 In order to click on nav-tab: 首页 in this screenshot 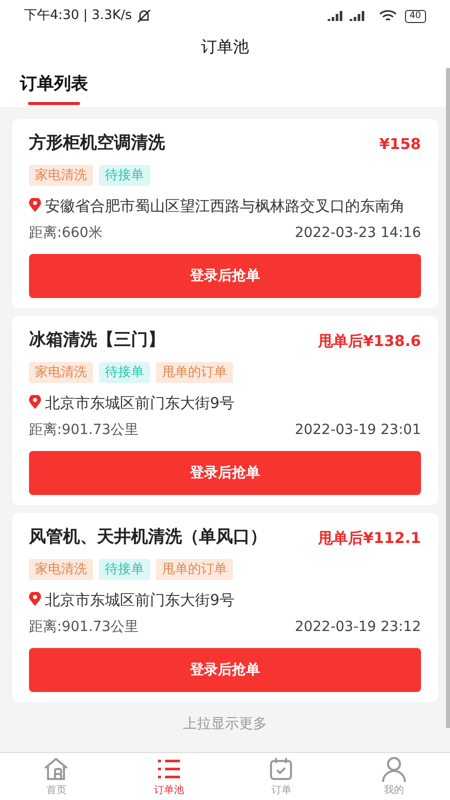, I will do `click(56, 776)`.